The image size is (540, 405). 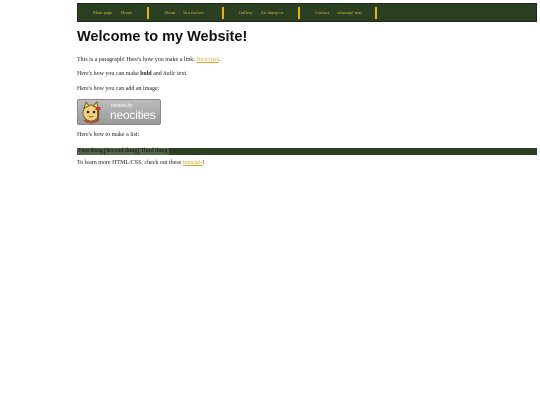 I want to click on hosted-by-neocities-badge: hosted by neocities, so click(x=119, y=112).